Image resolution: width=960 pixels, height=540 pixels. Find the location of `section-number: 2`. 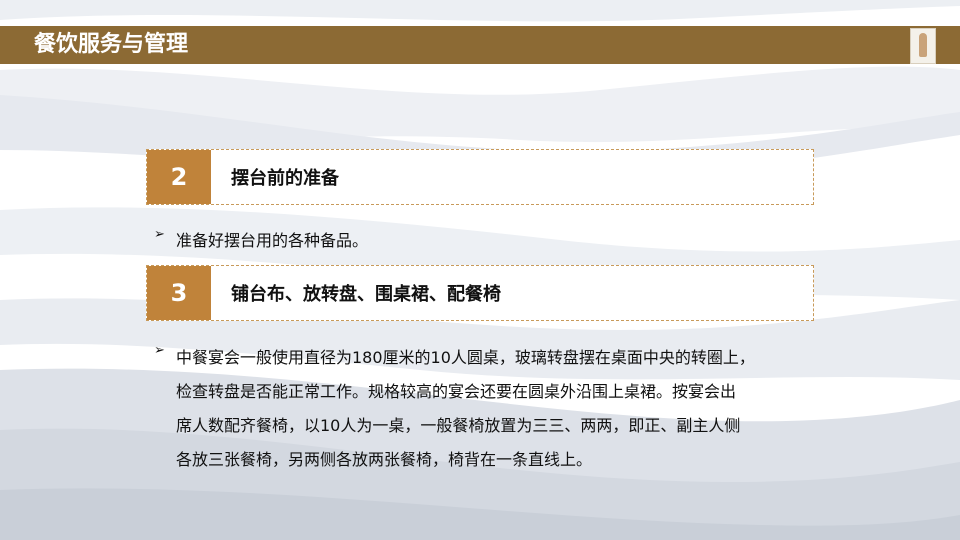

section-number: 2 is located at coordinates (179, 177).